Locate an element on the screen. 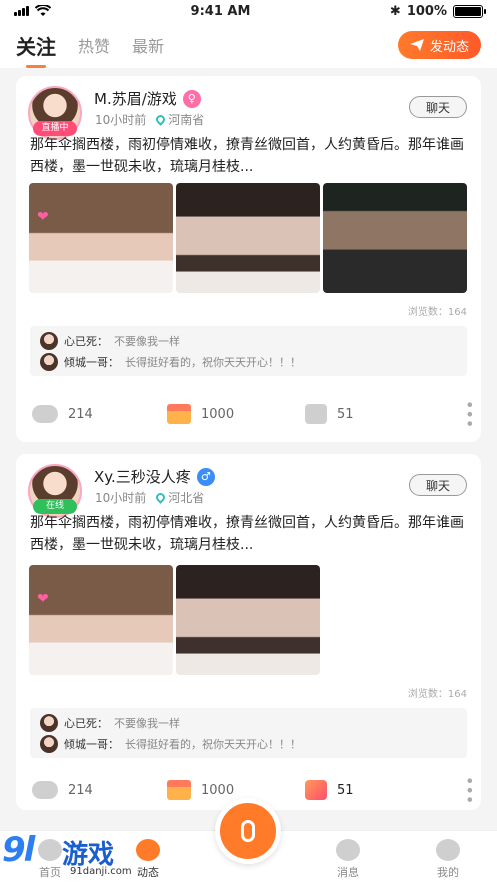 This screenshot has height=883, width=497. tab-following: 关注 is located at coordinates (36, 49).